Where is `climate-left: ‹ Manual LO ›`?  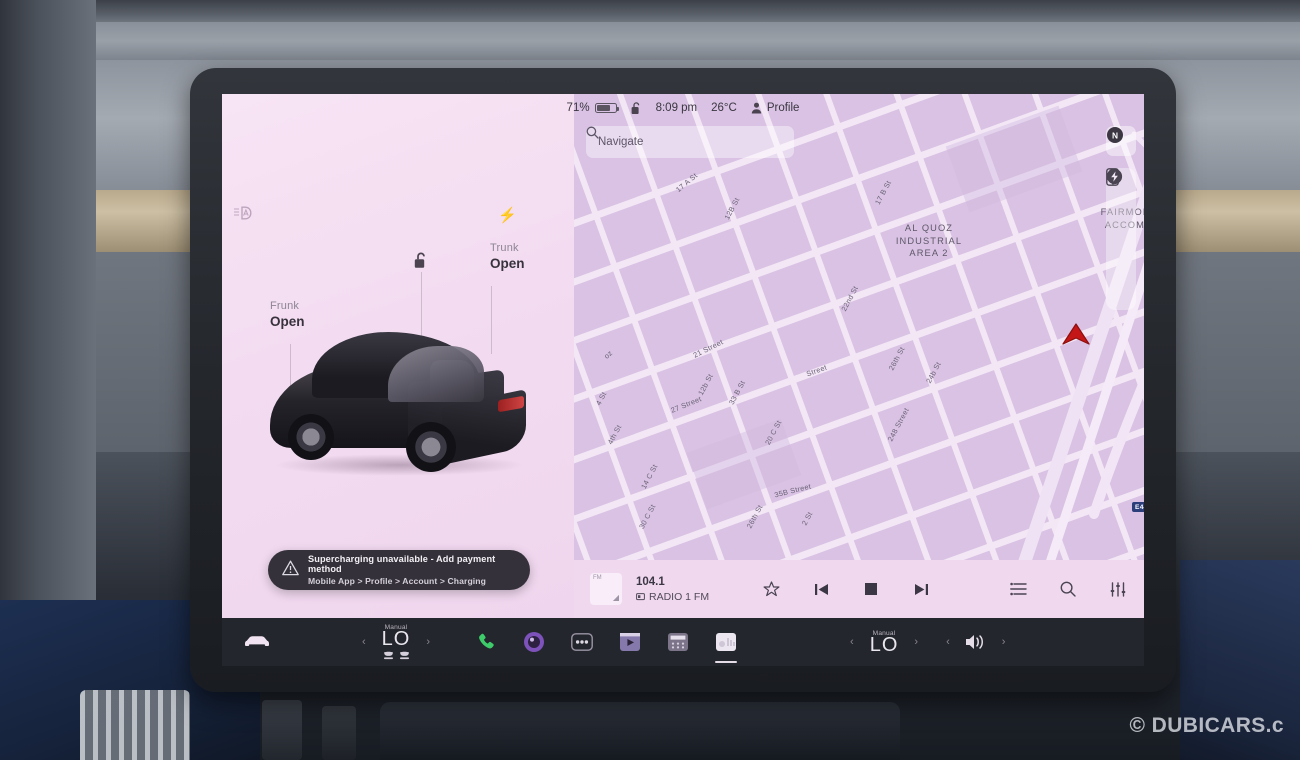
climate-left: ‹ Manual LO › is located at coordinates (396, 642).